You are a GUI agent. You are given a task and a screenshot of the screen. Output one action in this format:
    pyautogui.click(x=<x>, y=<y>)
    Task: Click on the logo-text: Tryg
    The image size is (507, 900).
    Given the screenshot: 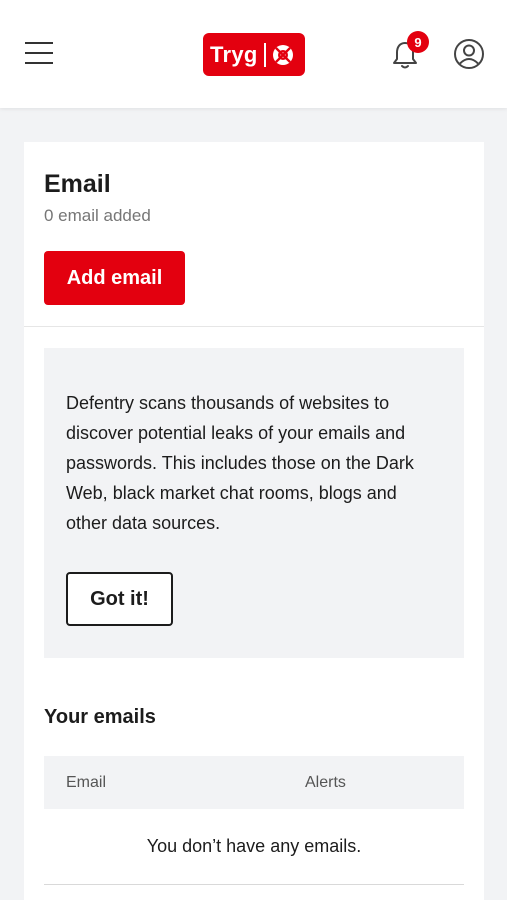 What is the action you would take?
    pyautogui.click(x=234, y=54)
    